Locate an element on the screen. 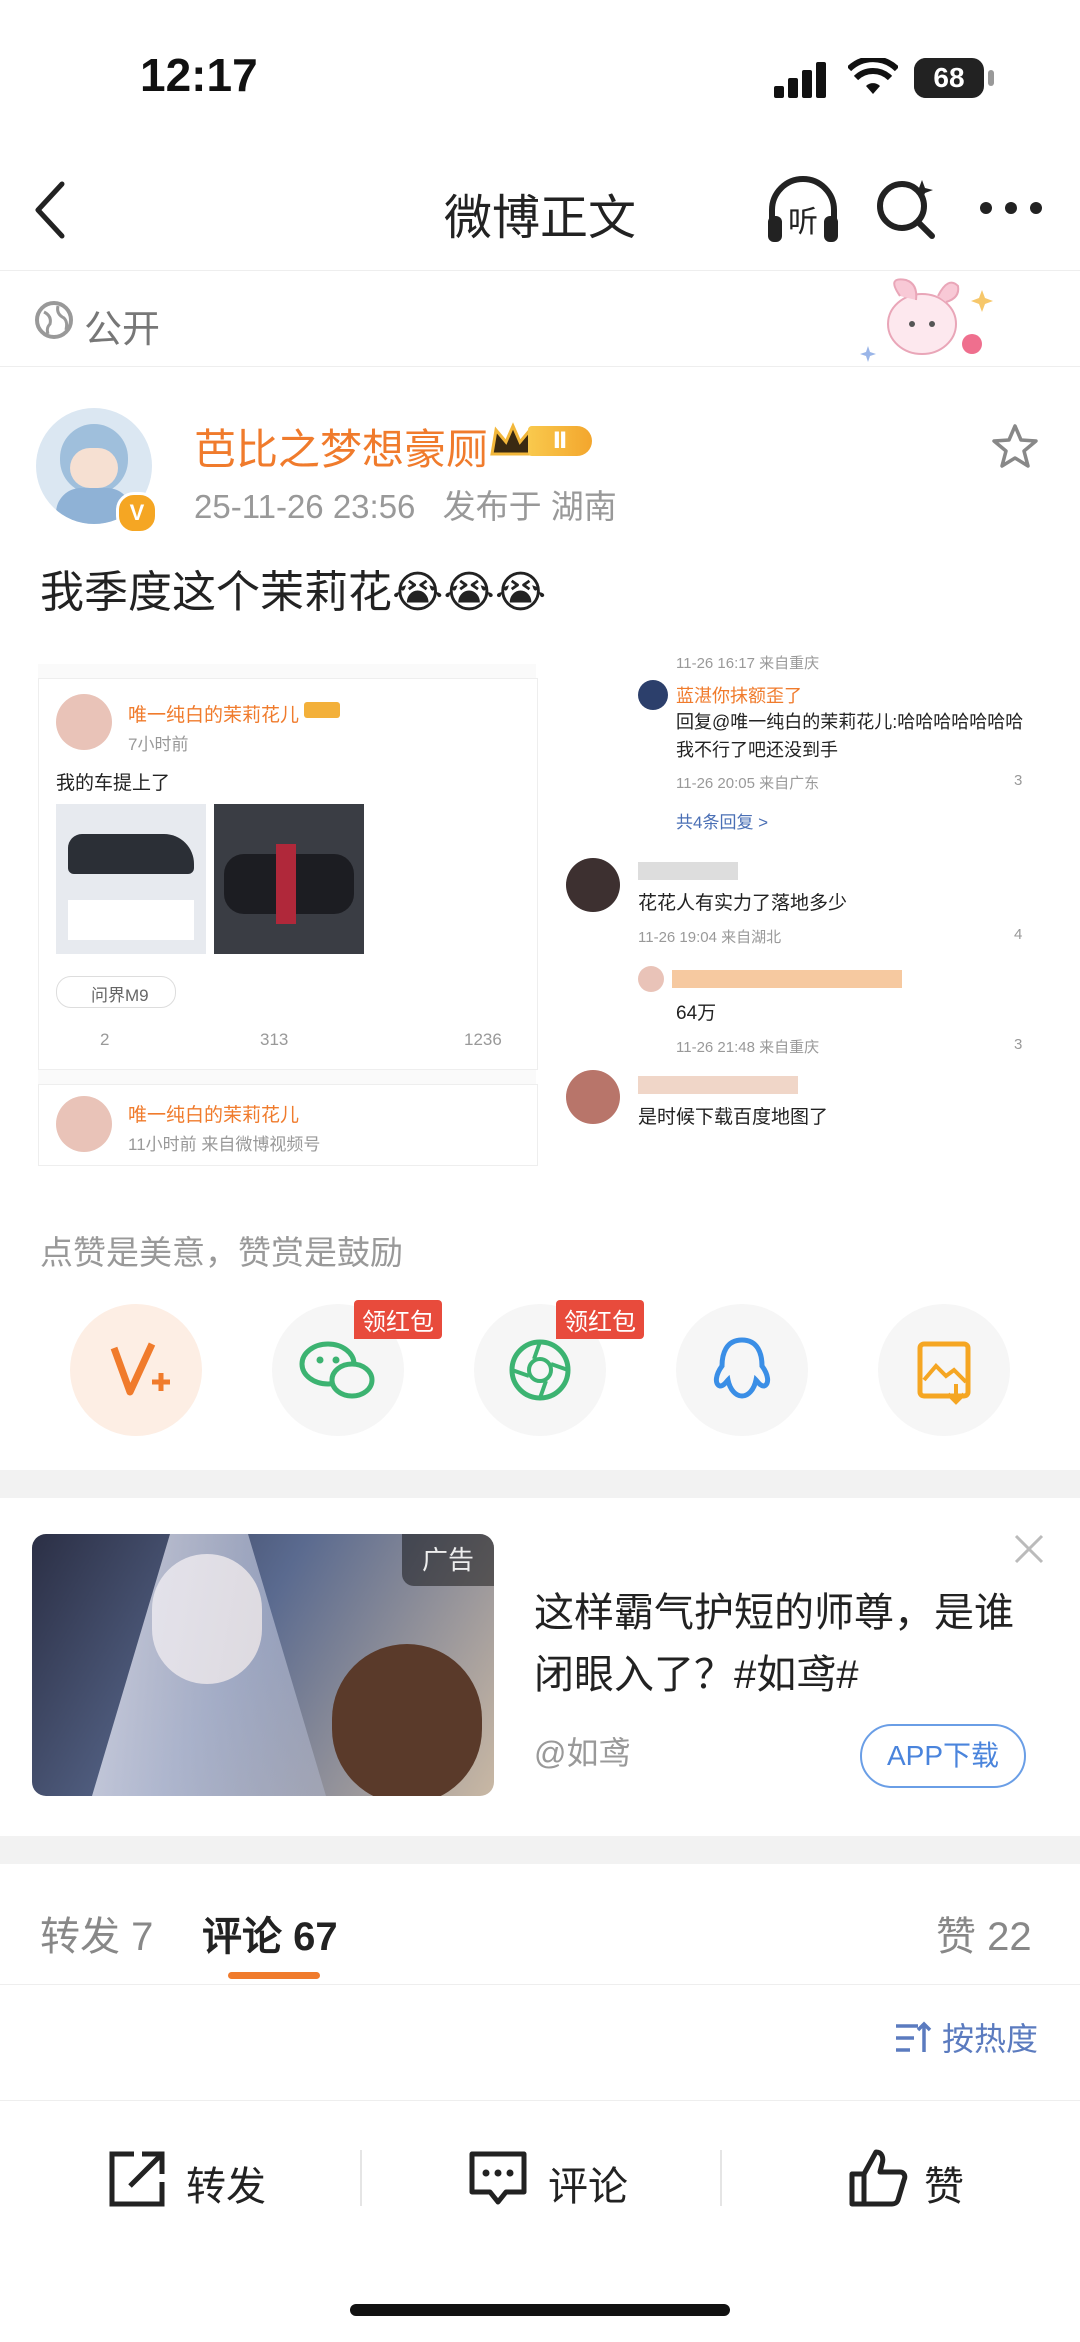  save-image-button is located at coordinates (944, 1370).